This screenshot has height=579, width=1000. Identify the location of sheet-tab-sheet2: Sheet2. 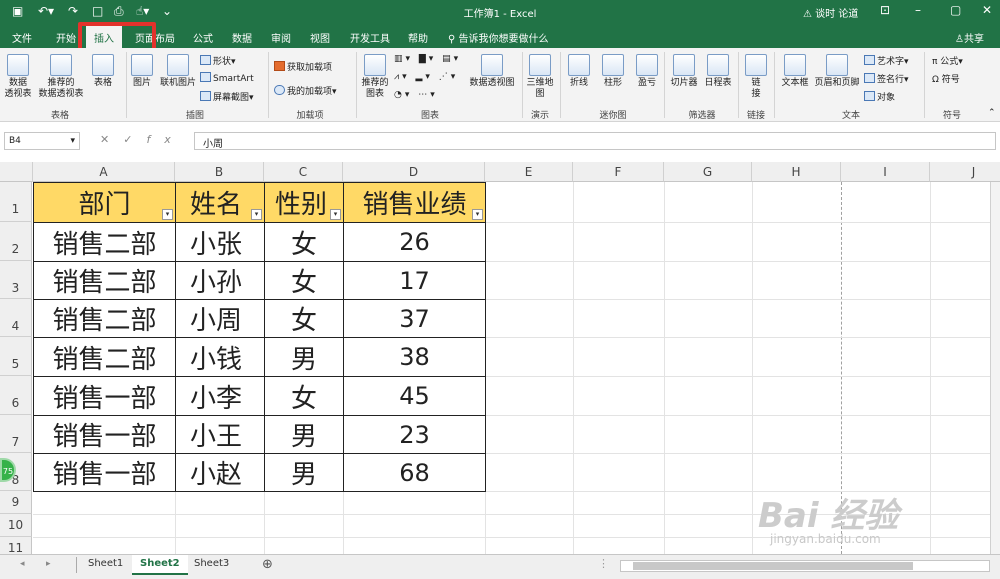
(160, 565).